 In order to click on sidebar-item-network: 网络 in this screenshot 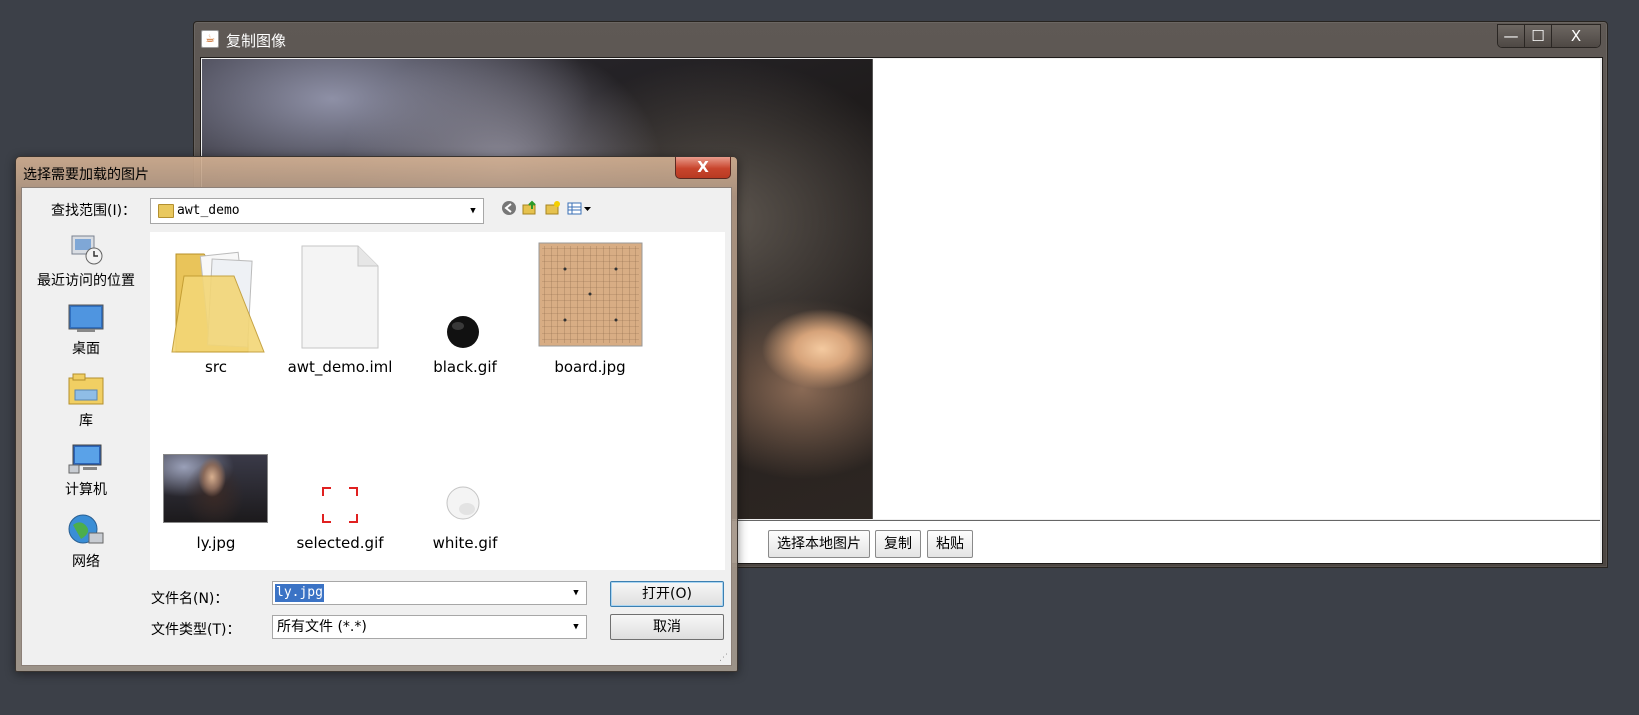, I will do `click(86, 542)`.